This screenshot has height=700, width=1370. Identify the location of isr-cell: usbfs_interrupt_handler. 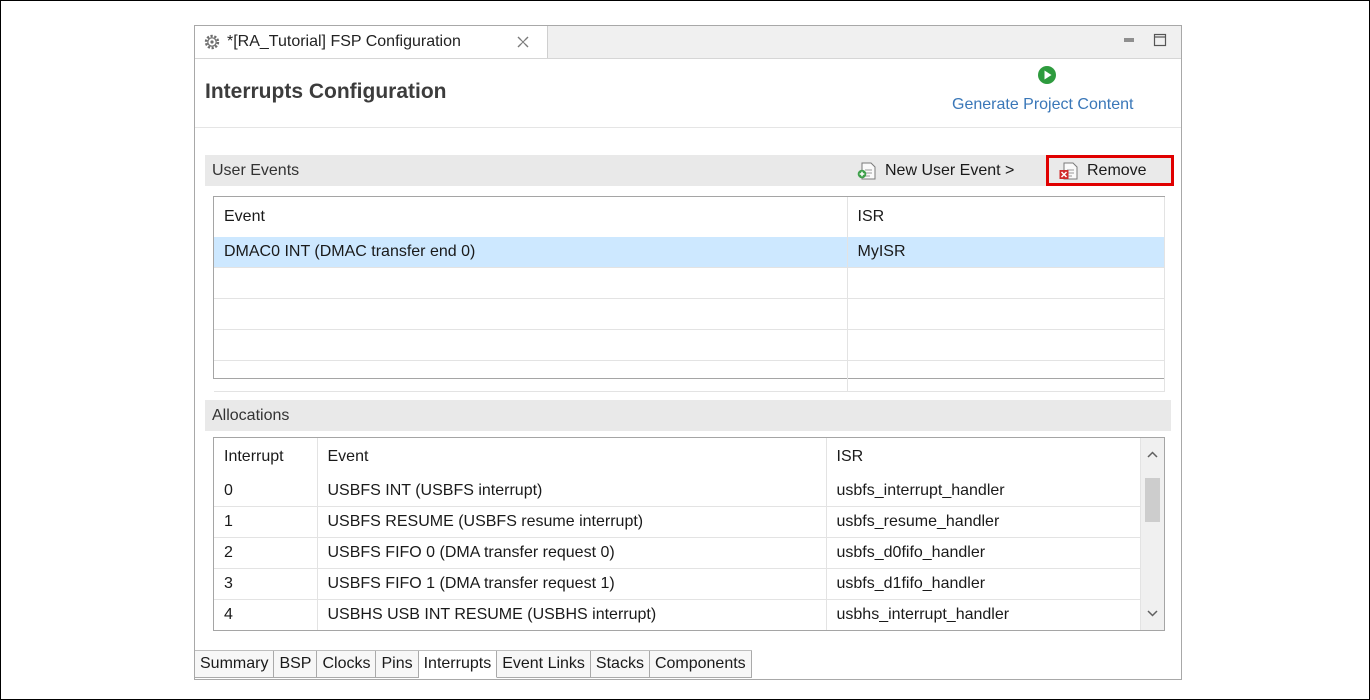
(983, 491).